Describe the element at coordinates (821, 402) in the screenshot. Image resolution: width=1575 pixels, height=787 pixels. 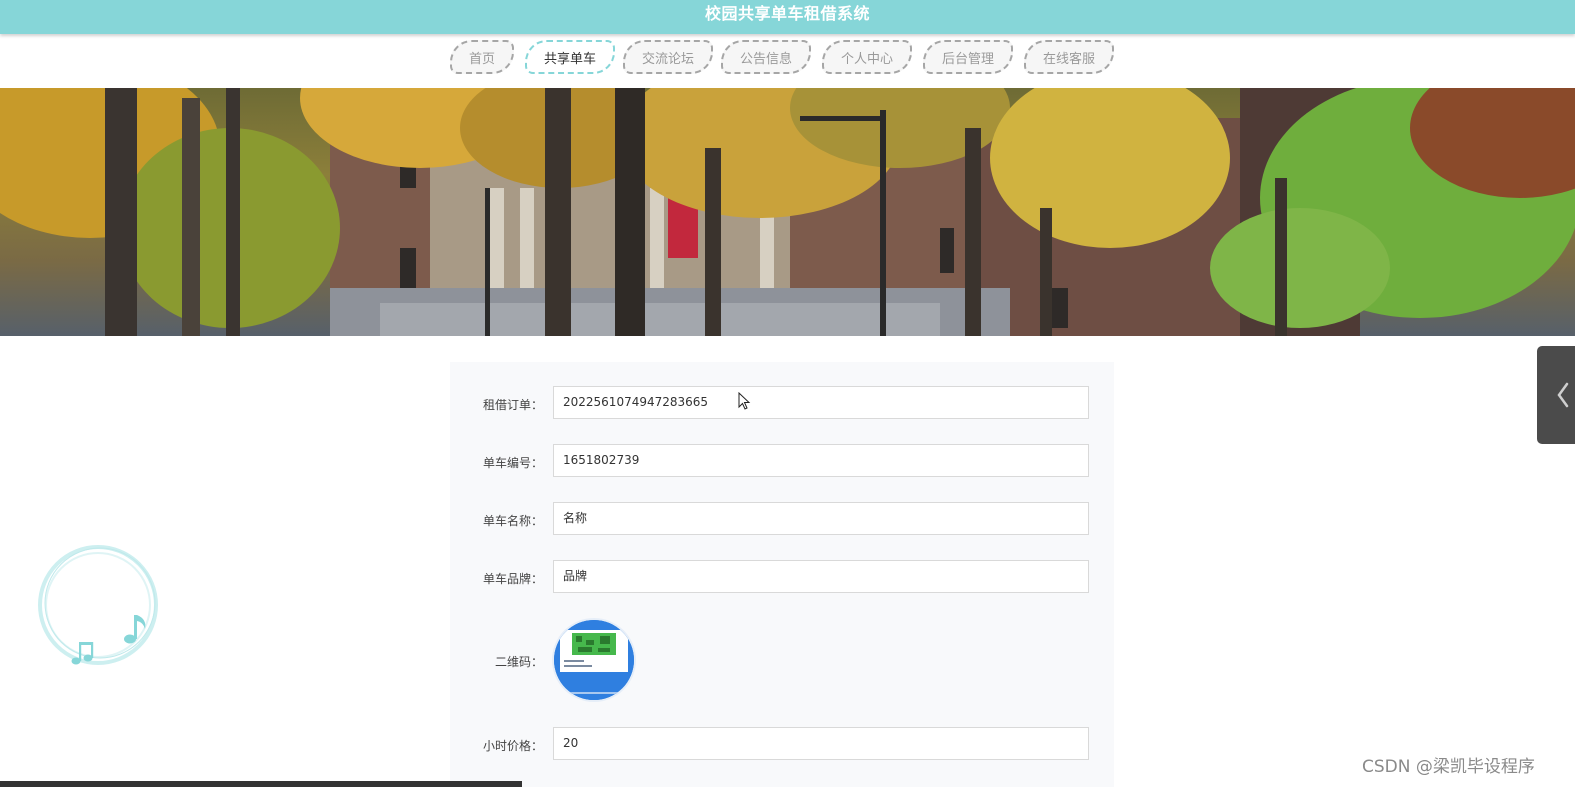
I see `order-field: 2022561074947283665` at that location.